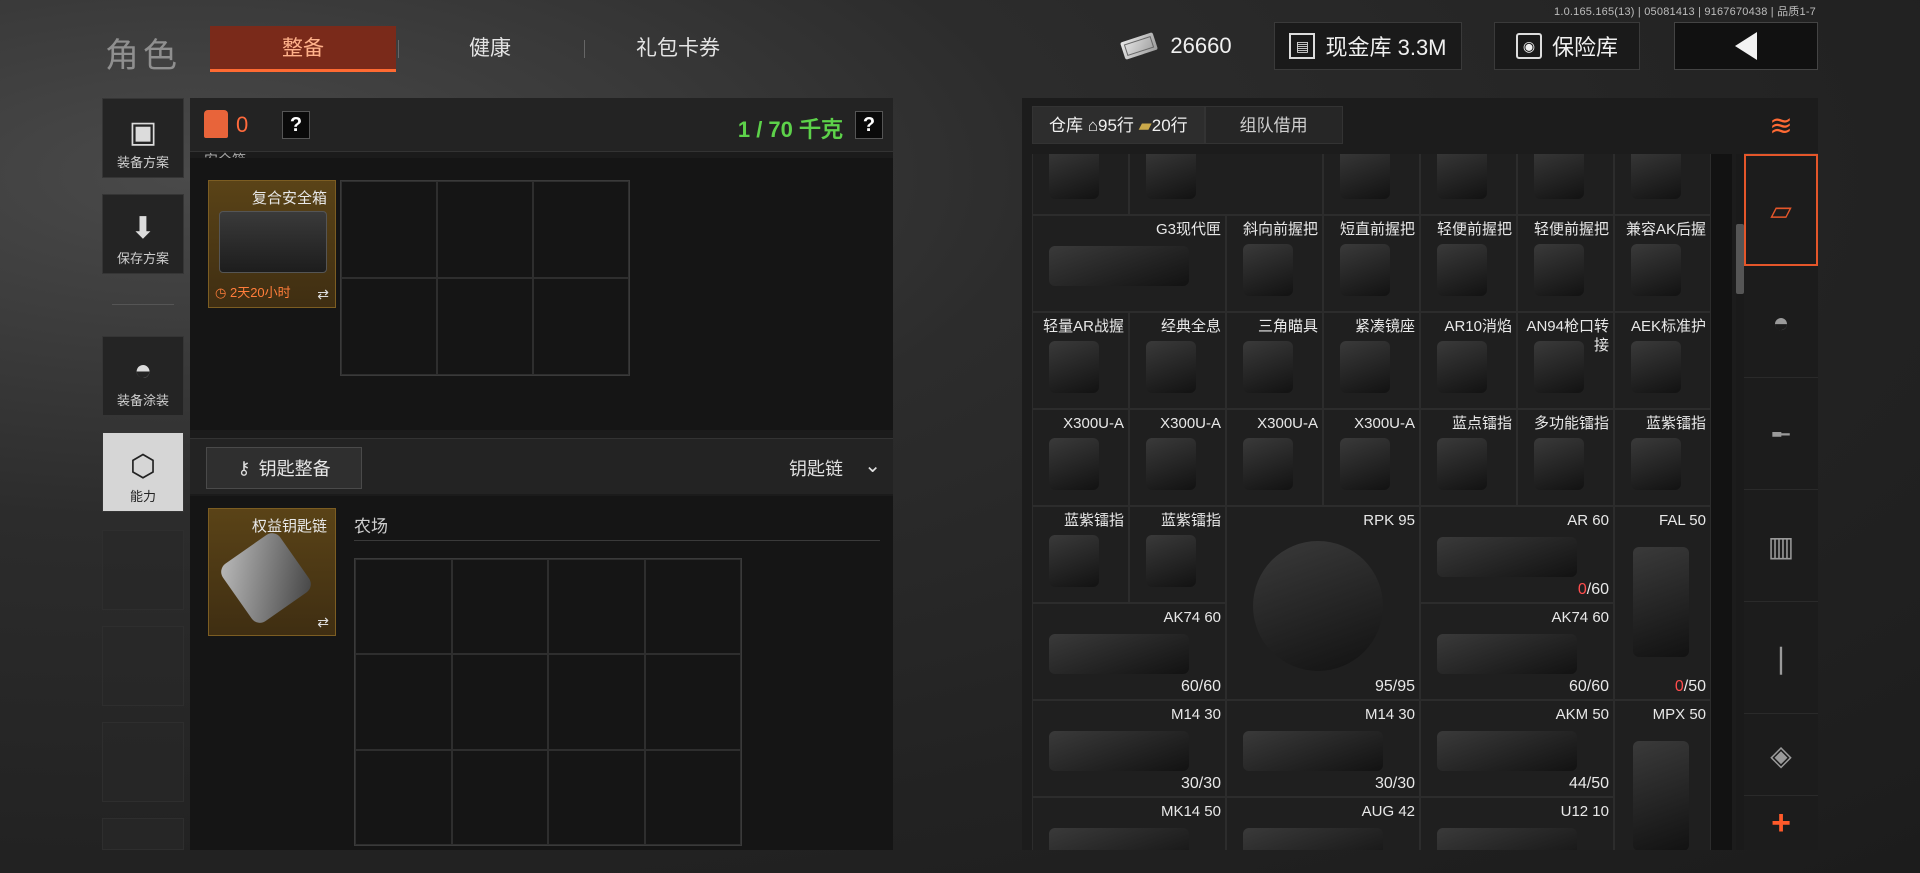 The height and width of the screenshot is (873, 1920). What do you see at coordinates (1565, 360) in the screenshot?
I see `inventory-item: AN94枪口转接` at bounding box center [1565, 360].